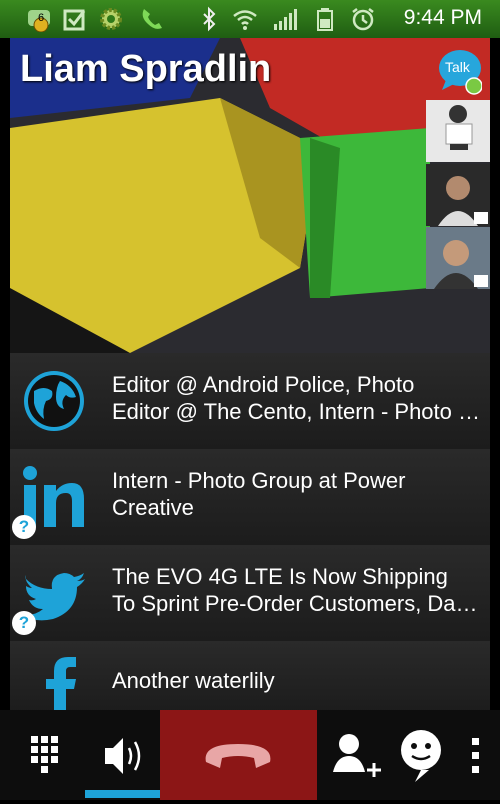  I want to click on end-call-button, so click(238, 755).